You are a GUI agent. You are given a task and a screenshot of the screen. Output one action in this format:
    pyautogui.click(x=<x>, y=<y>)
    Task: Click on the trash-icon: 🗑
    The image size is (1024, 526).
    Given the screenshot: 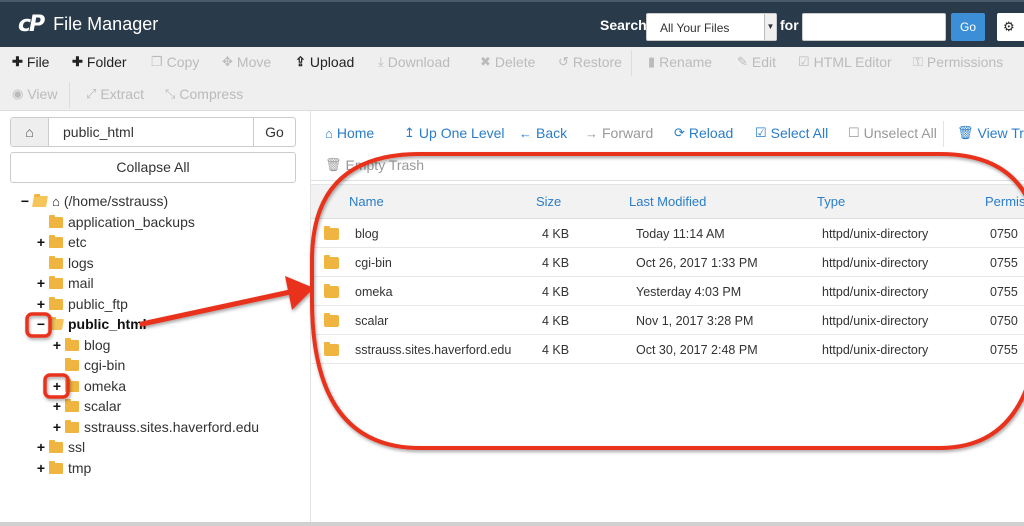 What is the action you would take?
    pyautogui.click(x=965, y=132)
    